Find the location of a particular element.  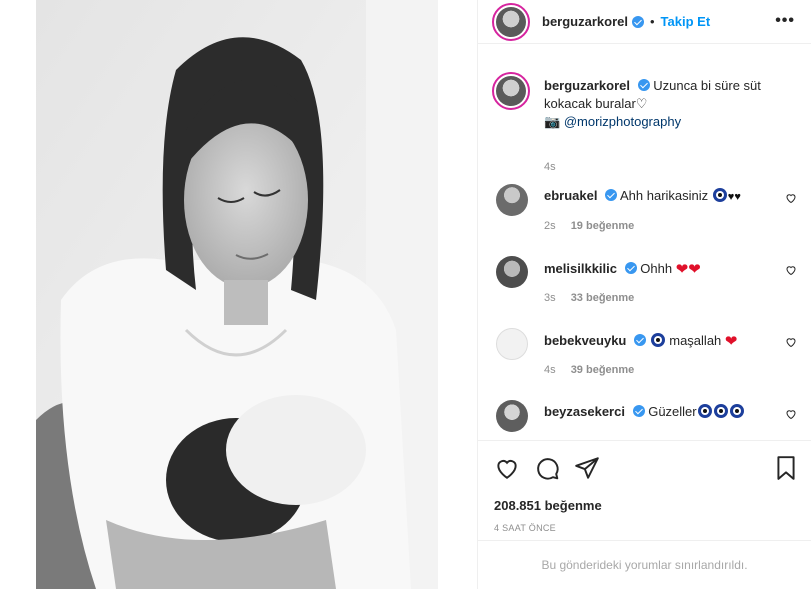

comment-body: ebruakel Ahh harikasiniz ♥♥ is located at coordinates (642, 195).